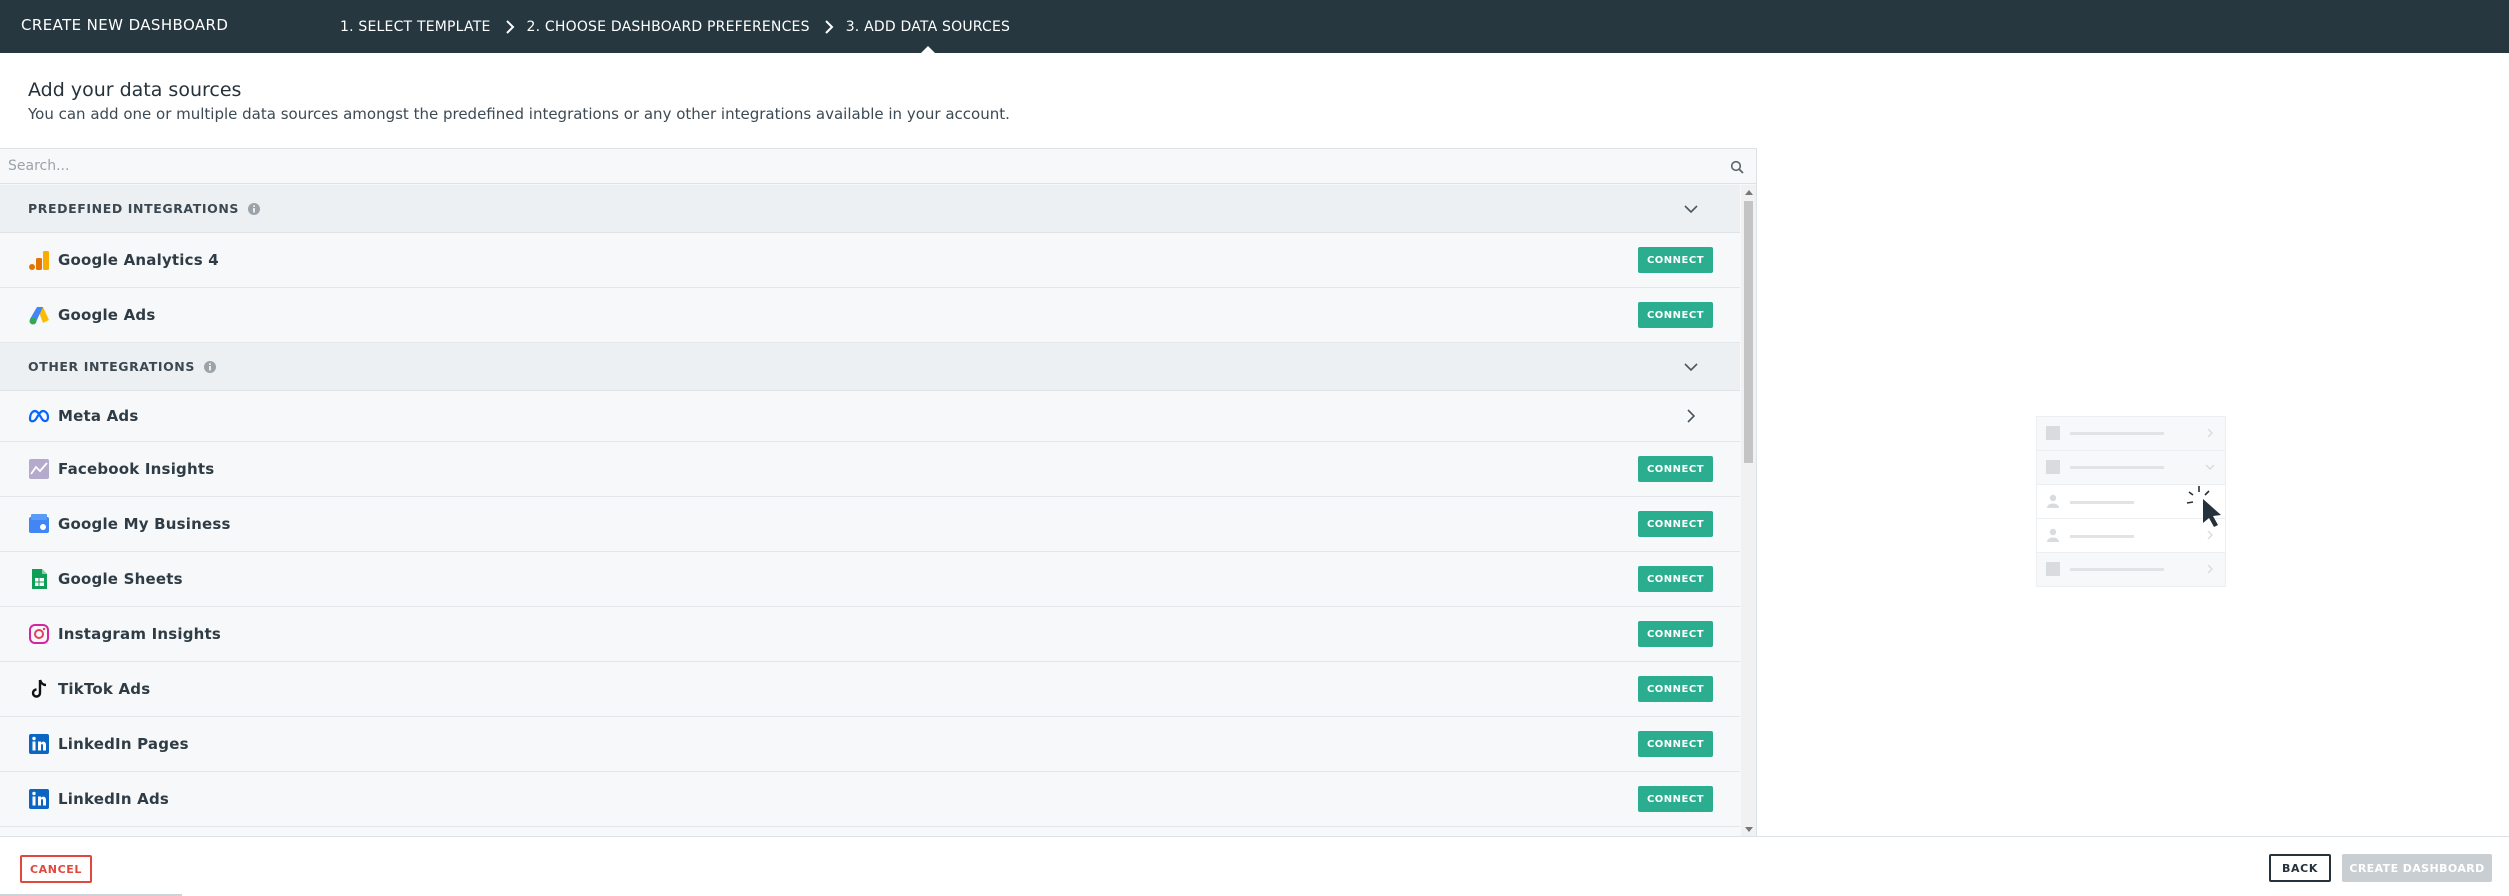  What do you see at coordinates (120, 579) in the screenshot?
I see `integration-name: Google Sheets` at bounding box center [120, 579].